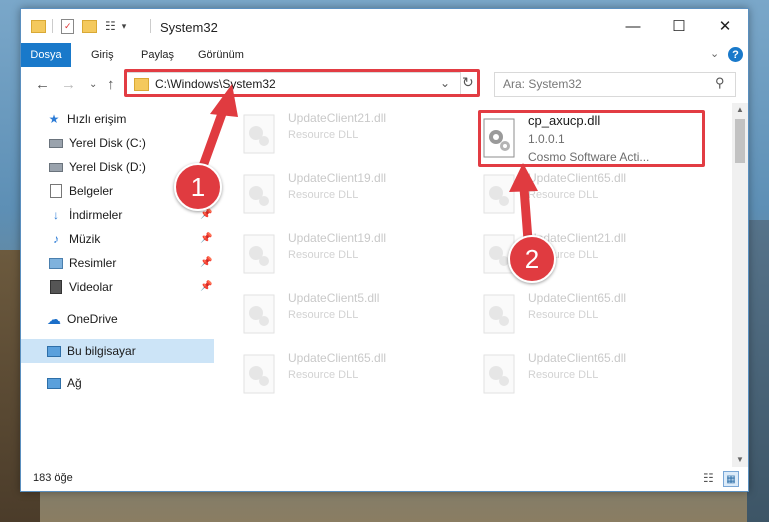  Describe the element at coordinates (523, 177) in the screenshot. I see `arrow-two-head` at that location.